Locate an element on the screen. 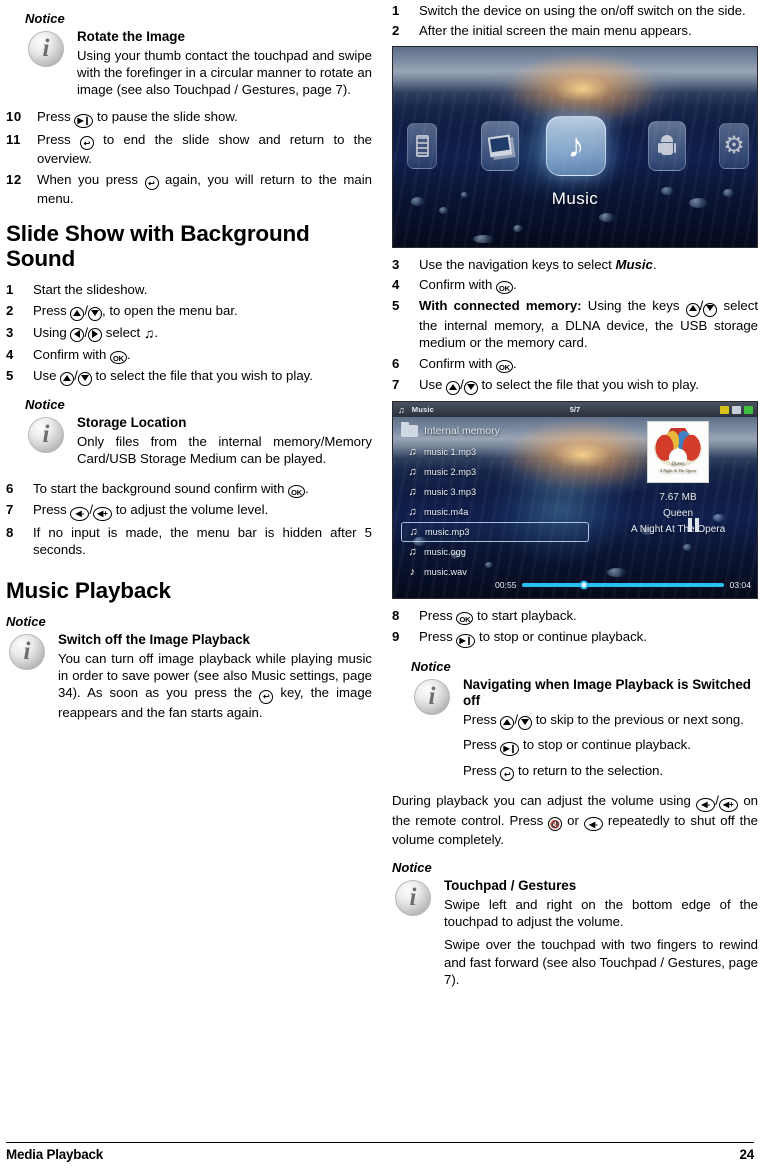  step-number: 2 is located at coordinates (396, 31).